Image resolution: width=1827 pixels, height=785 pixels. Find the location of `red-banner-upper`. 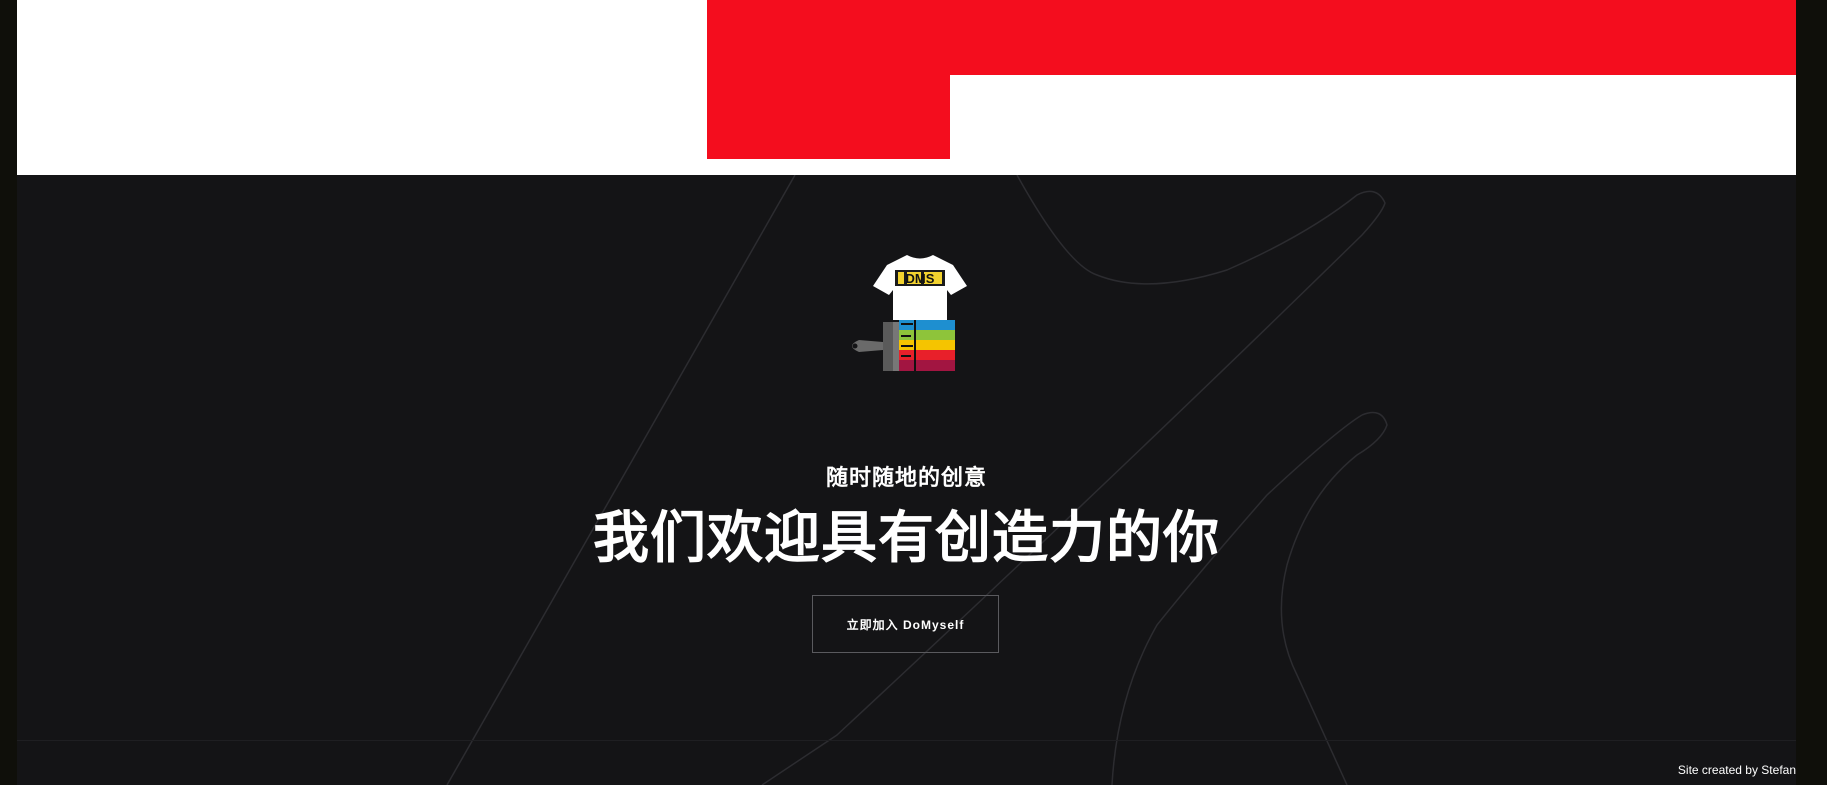

red-banner-upper is located at coordinates (1251, 37).